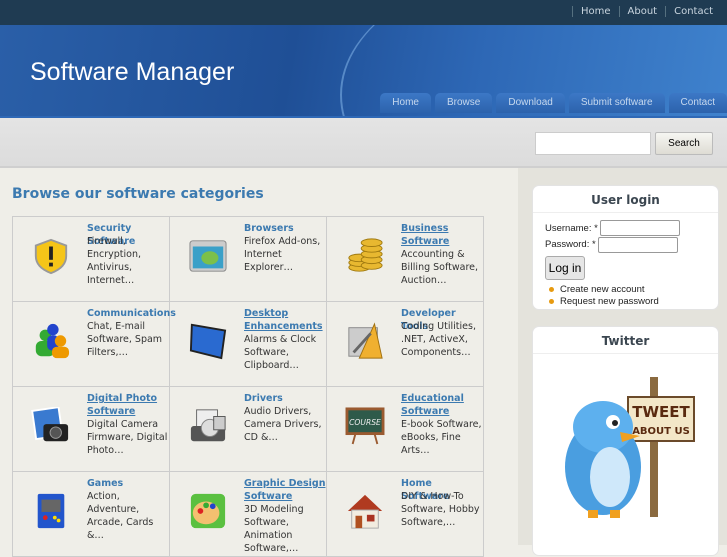 The image size is (727, 557). I want to click on svg-text: COURSE, so click(365, 422).